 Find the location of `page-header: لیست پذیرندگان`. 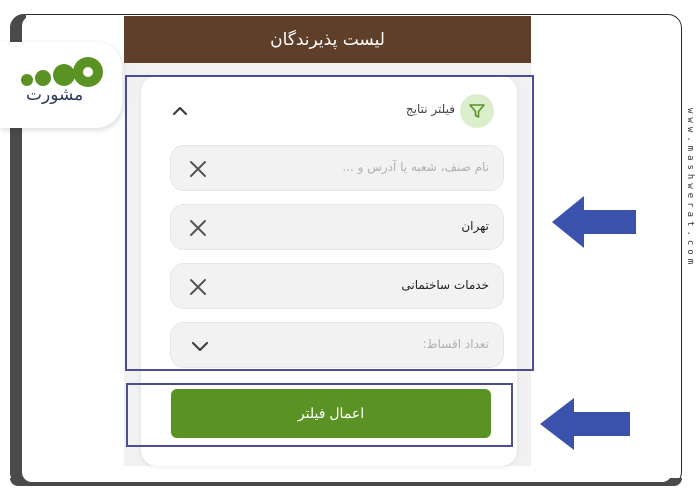

page-header: لیست پذیرندگان is located at coordinates (327, 39).